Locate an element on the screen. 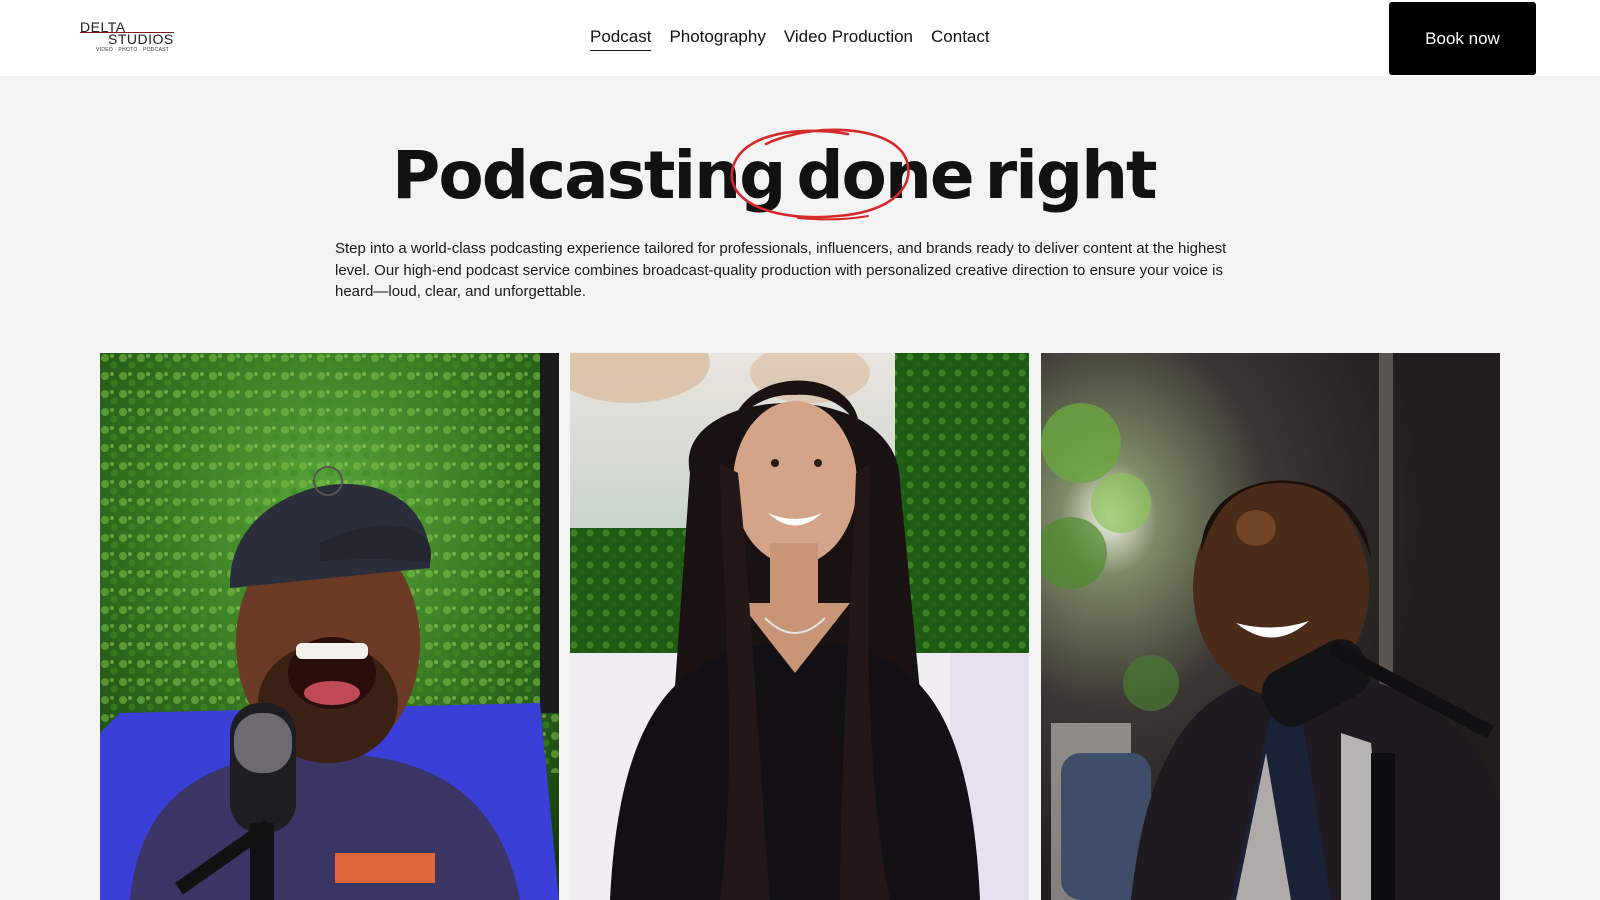 Image resolution: width=1600 pixels, height=900 pixels. headline-word-podcasting: Podcasting is located at coordinates (589, 175).